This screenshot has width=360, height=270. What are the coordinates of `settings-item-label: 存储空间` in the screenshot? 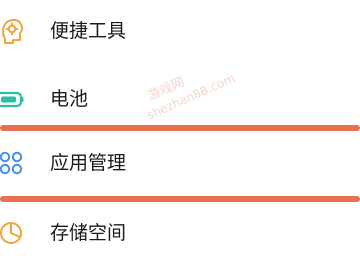 It's located at (88, 233).